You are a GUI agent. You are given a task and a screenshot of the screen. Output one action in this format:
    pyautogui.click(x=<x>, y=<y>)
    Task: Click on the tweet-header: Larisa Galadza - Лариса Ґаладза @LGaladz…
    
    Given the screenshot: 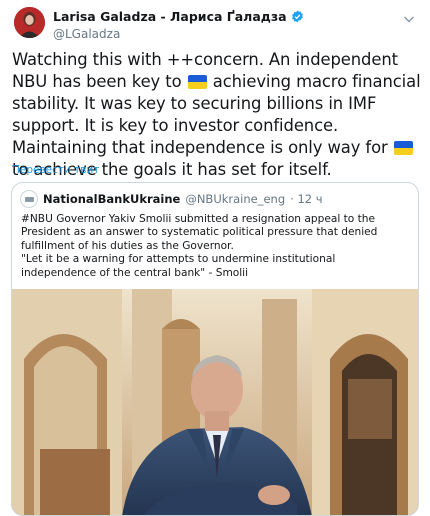 What is the action you would take?
    pyautogui.click(x=221, y=25)
    